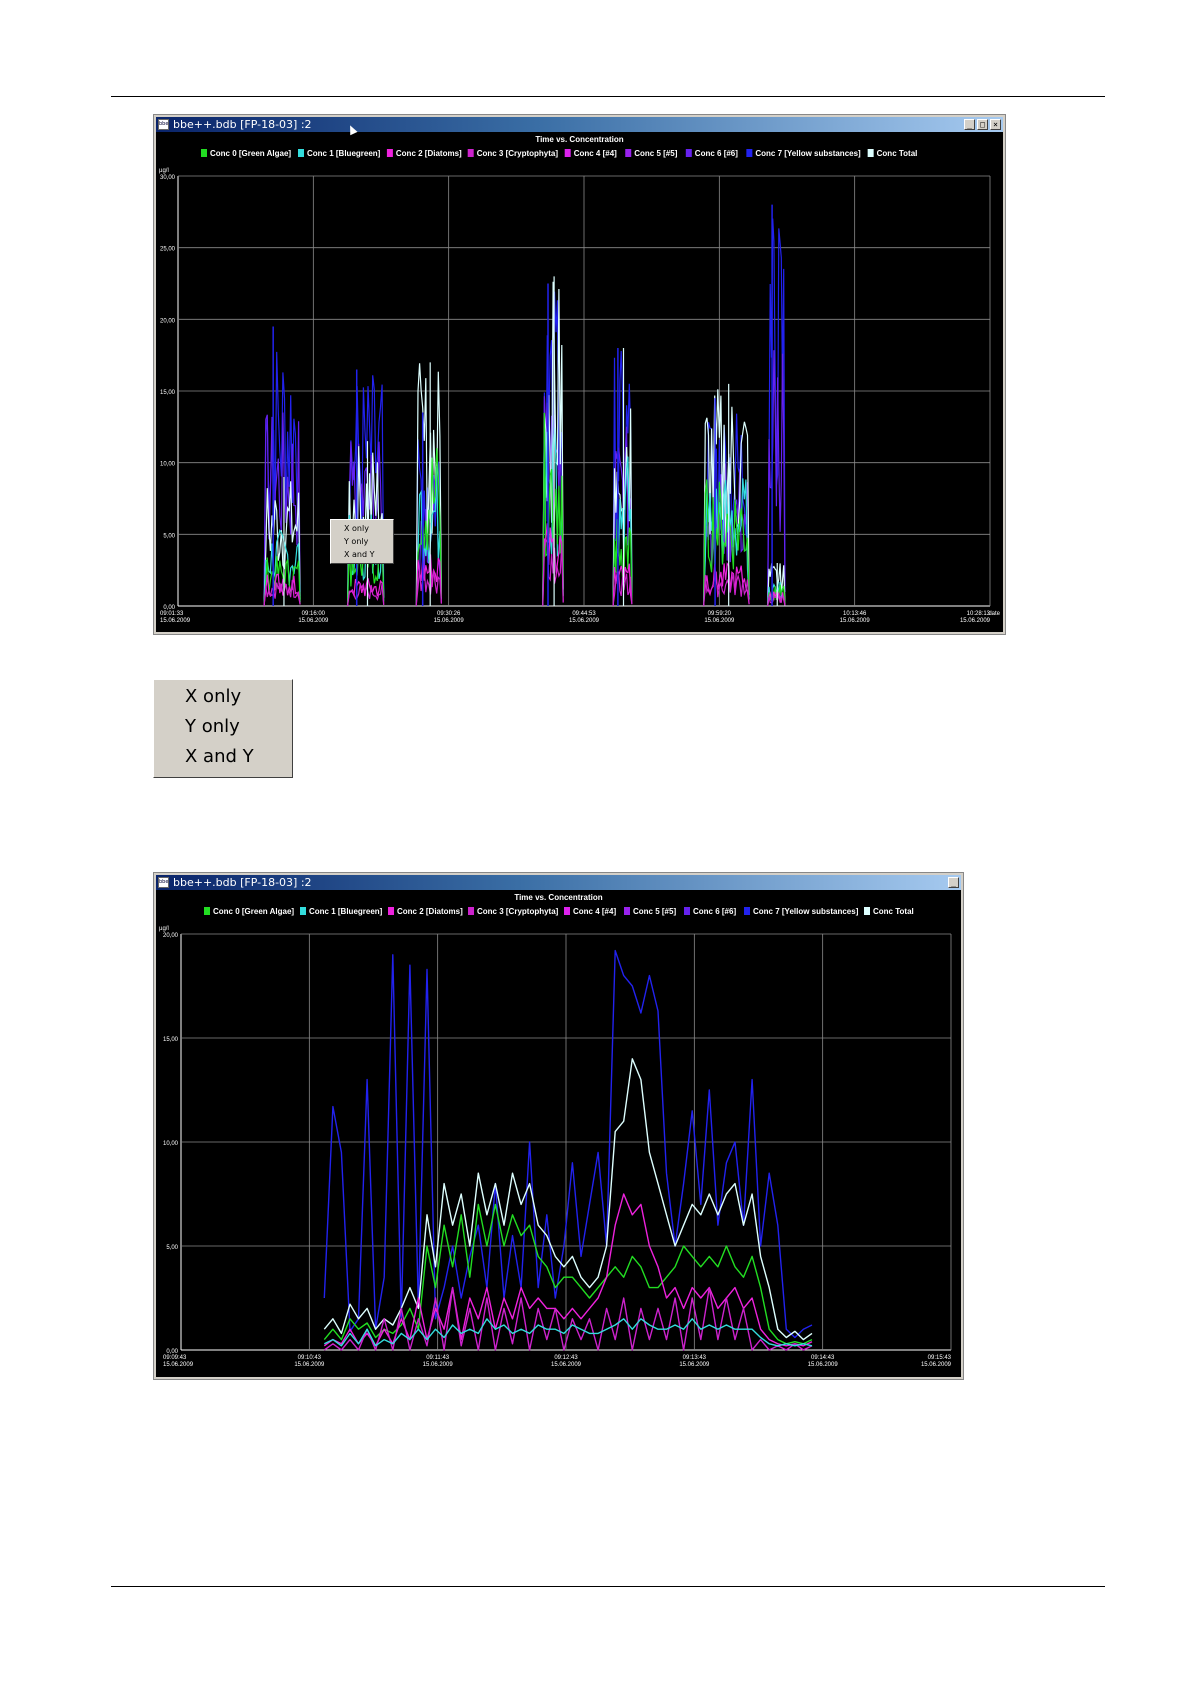 This screenshot has height=1684, width=1190. What do you see at coordinates (714, 911) in the screenshot?
I see `legend-entry: Conc 6 [#6]` at bounding box center [714, 911].